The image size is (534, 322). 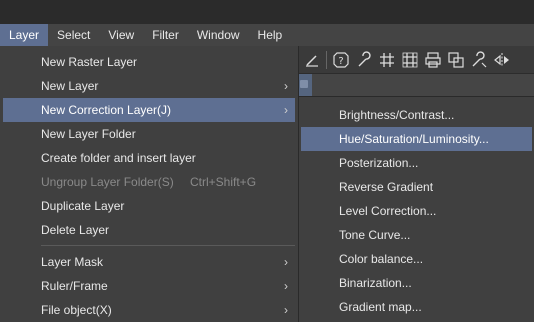 What do you see at coordinates (70, 86) in the screenshot?
I see `menu-item-label: New Layer` at bounding box center [70, 86].